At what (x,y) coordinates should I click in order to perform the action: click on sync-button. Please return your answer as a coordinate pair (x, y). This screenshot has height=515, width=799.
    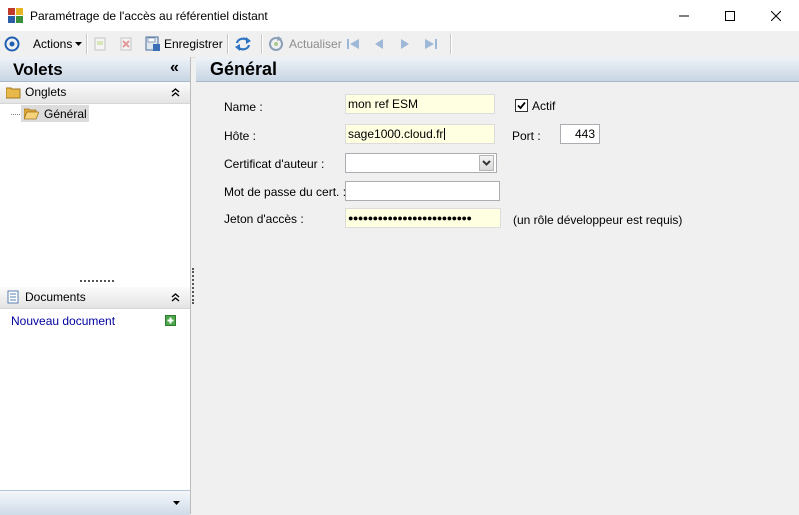
    Looking at the image, I should click on (243, 44).